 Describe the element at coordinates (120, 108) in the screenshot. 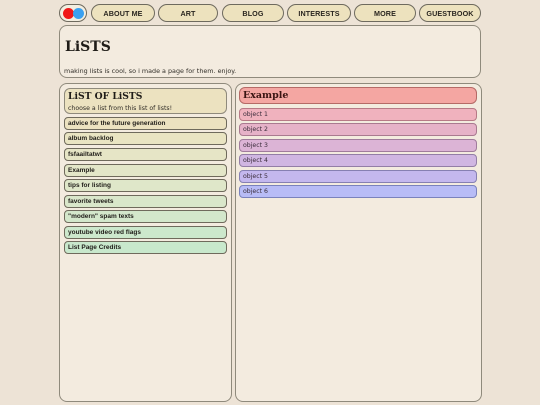

I see `list-of-lists-subtitle: choose a list from this list of lists!` at that location.